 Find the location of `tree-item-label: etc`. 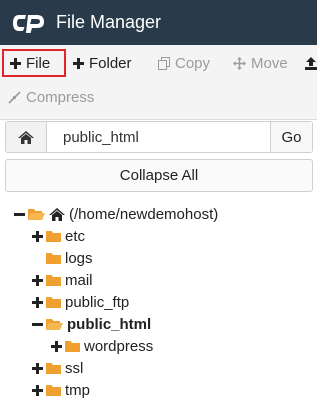

tree-item-label: etc is located at coordinates (75, 236).